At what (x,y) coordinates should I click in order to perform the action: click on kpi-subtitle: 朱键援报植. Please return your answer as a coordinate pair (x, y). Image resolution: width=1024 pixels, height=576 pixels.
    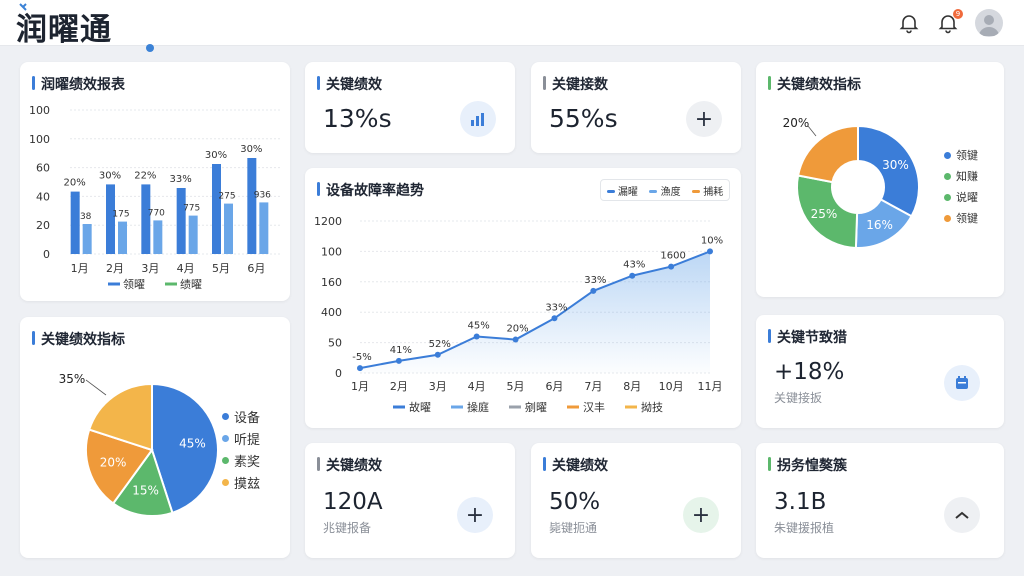
    Looking at the image, I should click on (804, 528).